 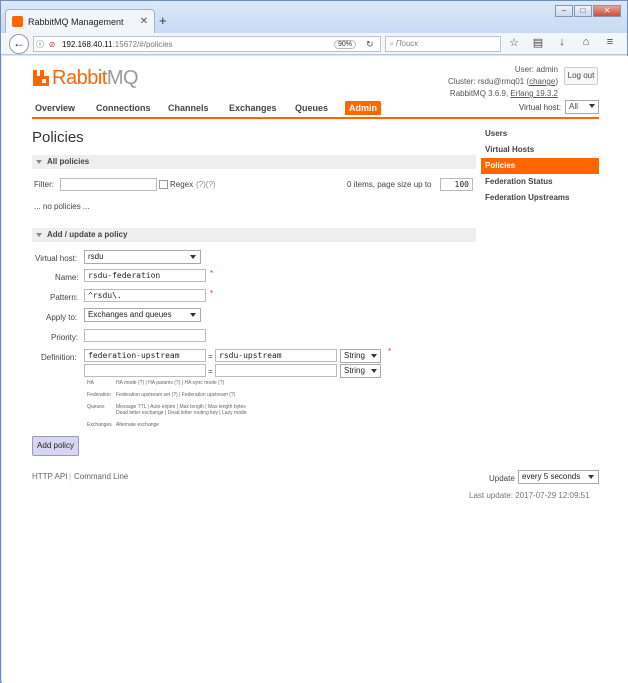 What do you see at coordinates (163, 184) in the screenshot?
I see `regex-checkbox` at bounding box center [163, 184].